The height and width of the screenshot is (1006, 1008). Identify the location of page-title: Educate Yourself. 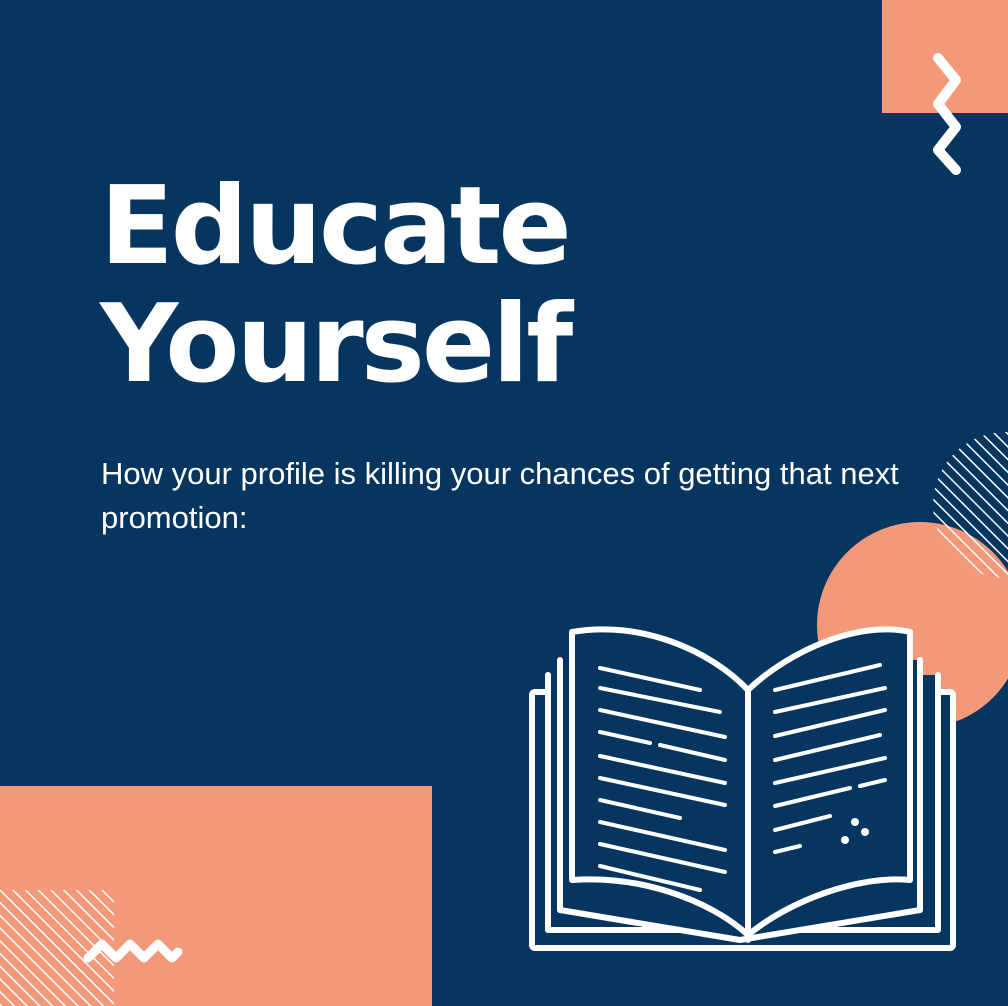
(336, 285).